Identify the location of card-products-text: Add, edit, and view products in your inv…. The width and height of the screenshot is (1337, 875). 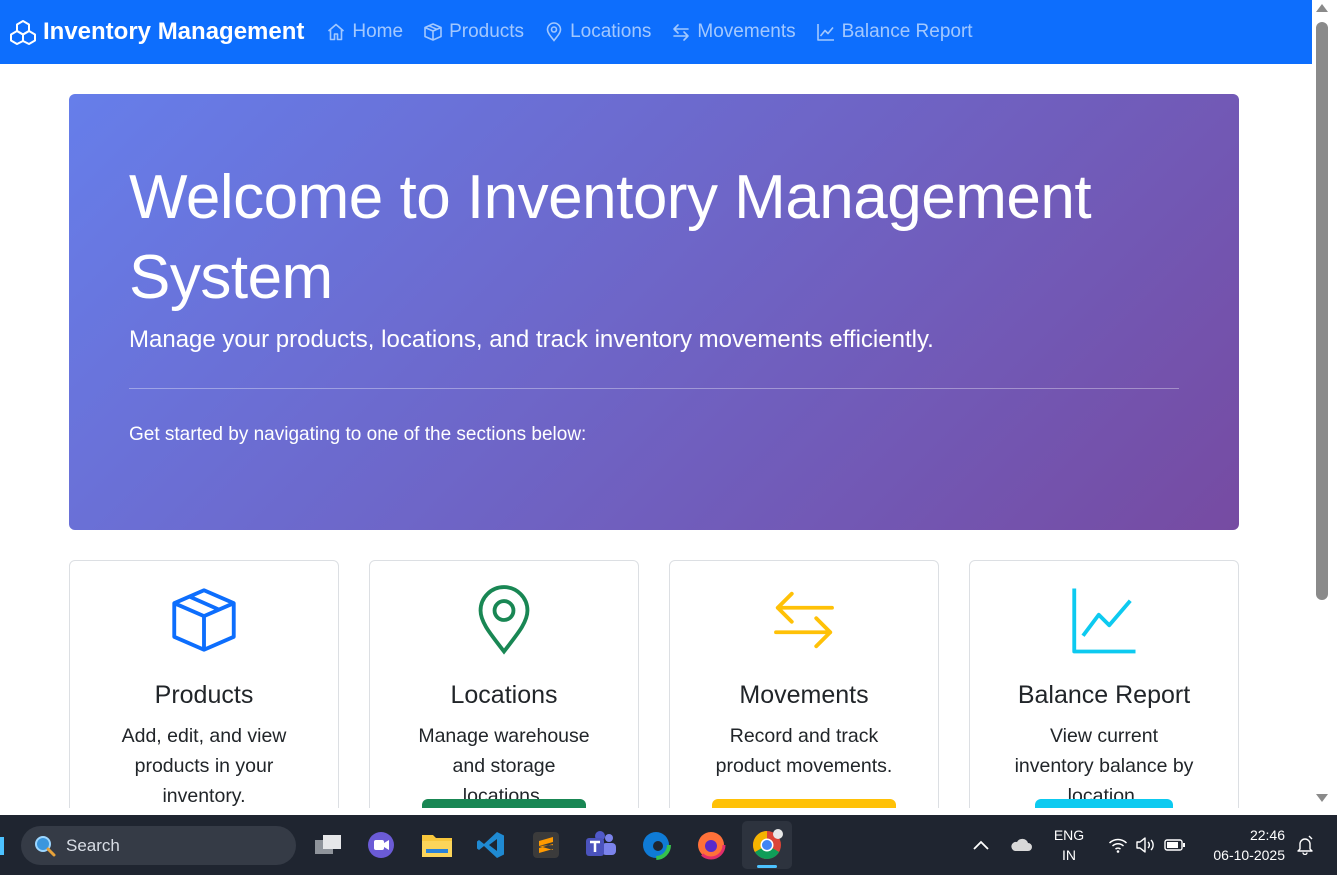
(204, 766).